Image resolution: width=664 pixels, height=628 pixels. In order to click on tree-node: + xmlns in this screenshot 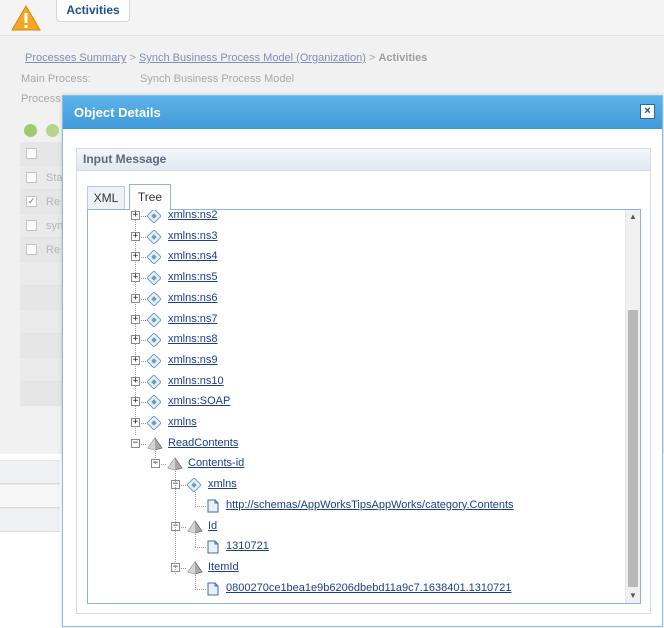, I will do `click(353, 423)`.